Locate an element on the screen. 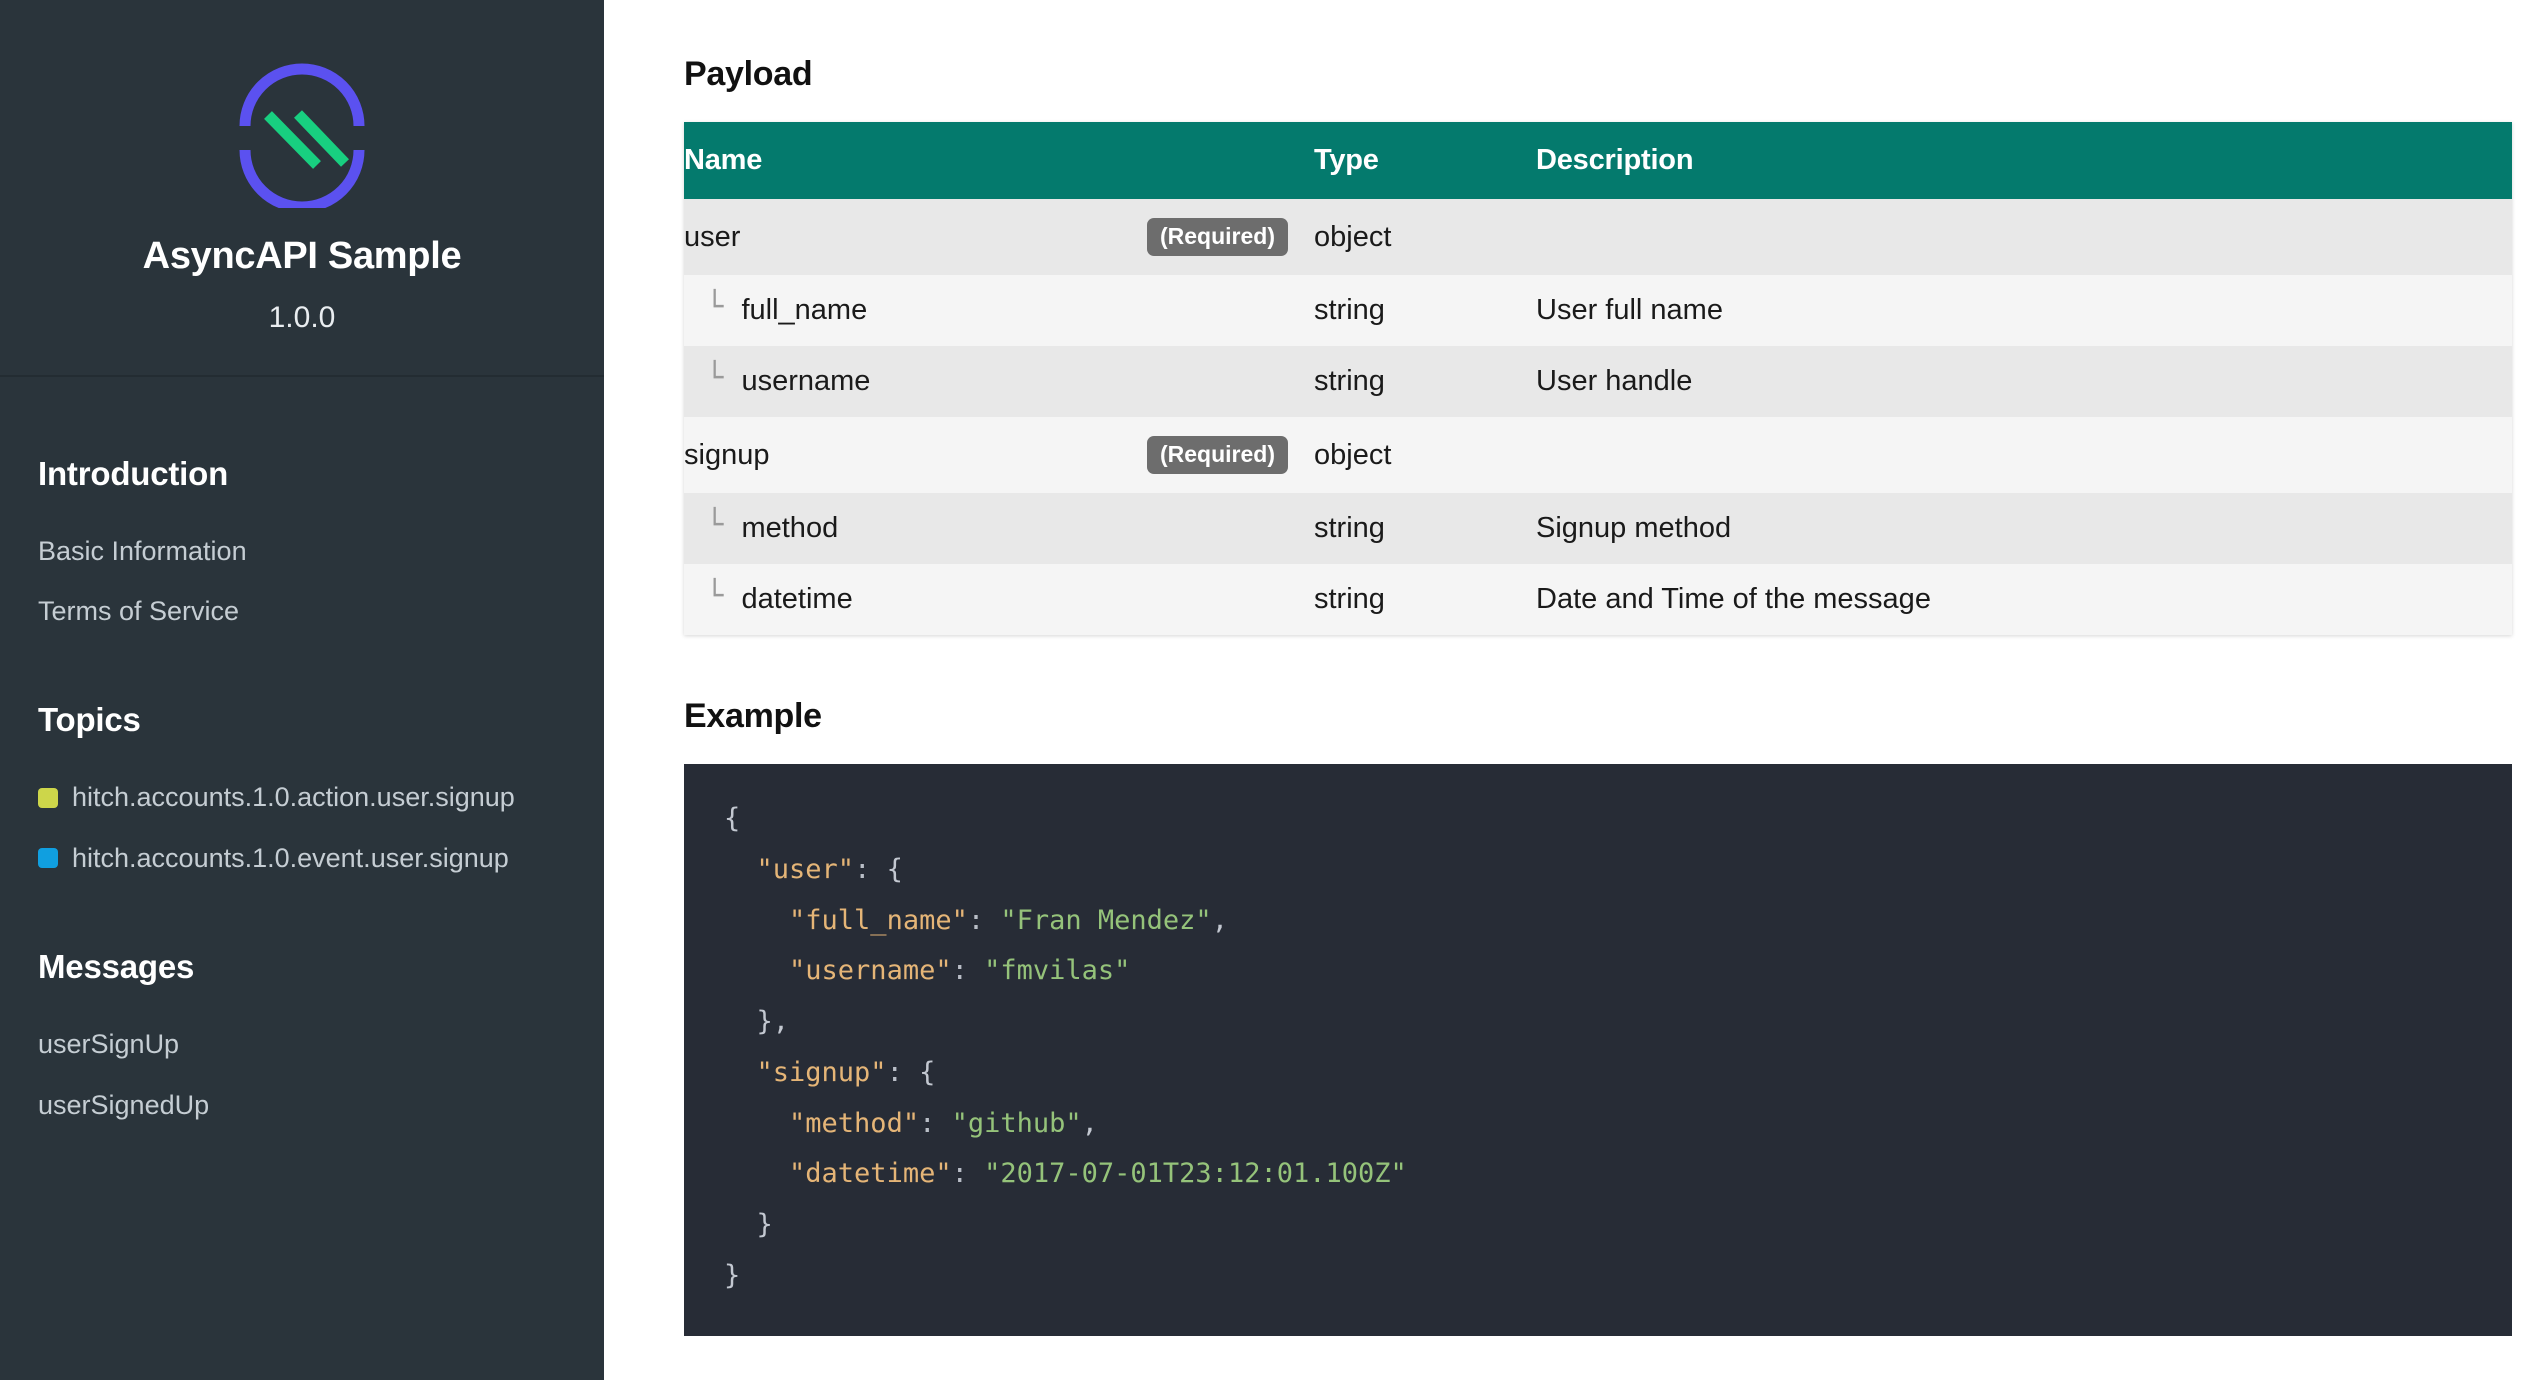 The height and width of the screenshot is (1380, 2538). sidebar-item-topic-action-user-signup: hitch.accounts.1.0.action.user.signup is located at coordinates (302, 797).